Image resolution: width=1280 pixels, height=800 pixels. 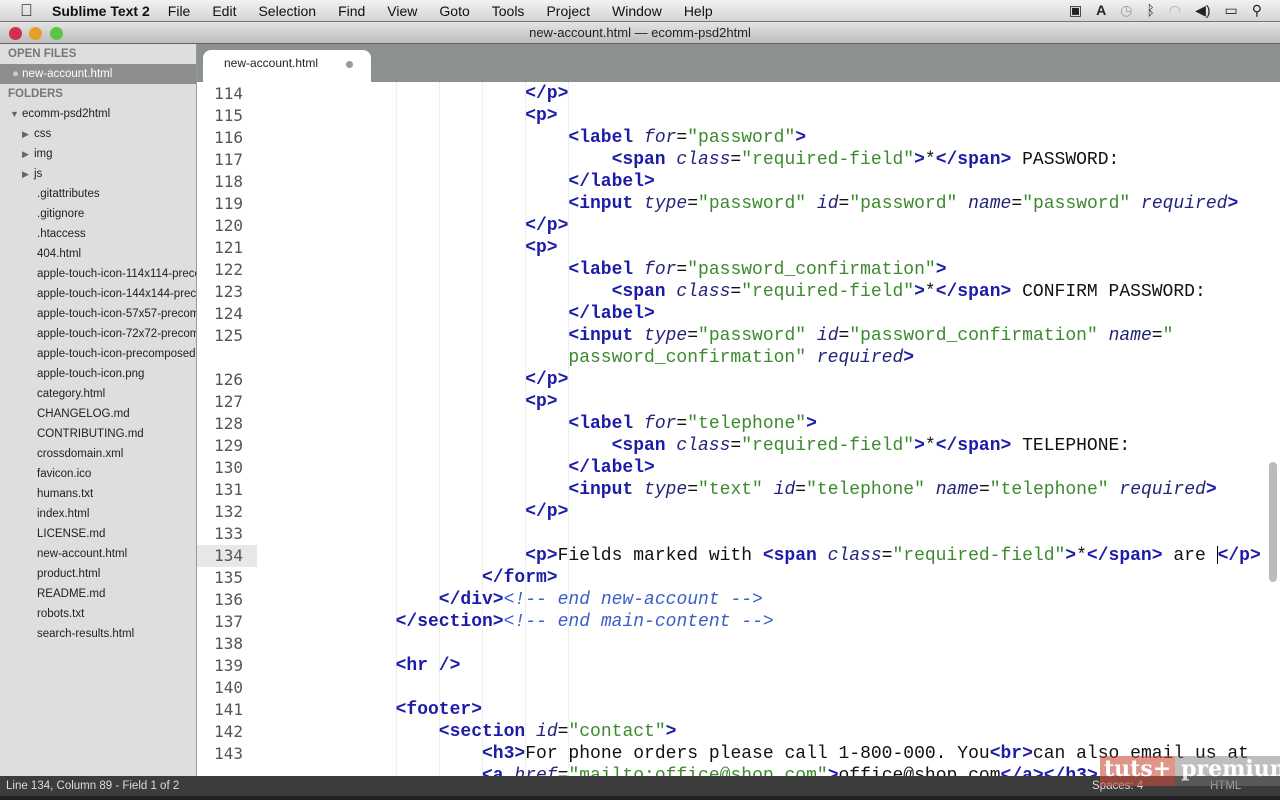 I want to click on tag-token: </label>, so click(x=611, y=314).